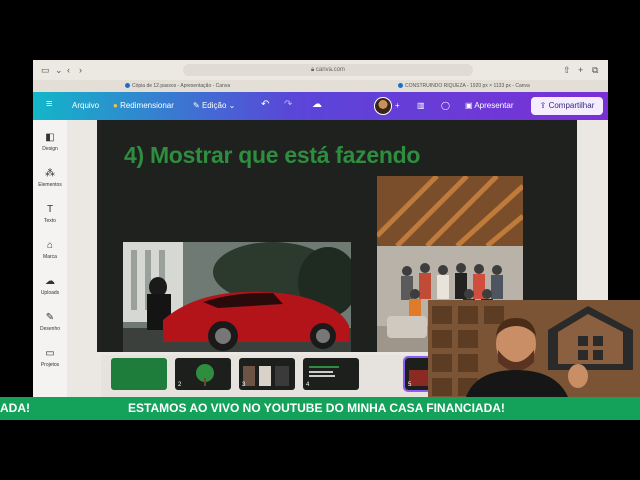  What do you see at coordinates (196, 105) in the screenshot?
I see `pencil-icon: ✎` at bounding box center [196, 105].